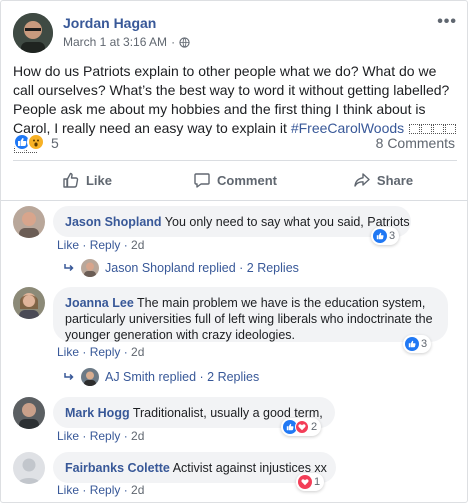  Describe the element at coordinates (184, 42) in the screenshot. I see `globe-icon` at that location.